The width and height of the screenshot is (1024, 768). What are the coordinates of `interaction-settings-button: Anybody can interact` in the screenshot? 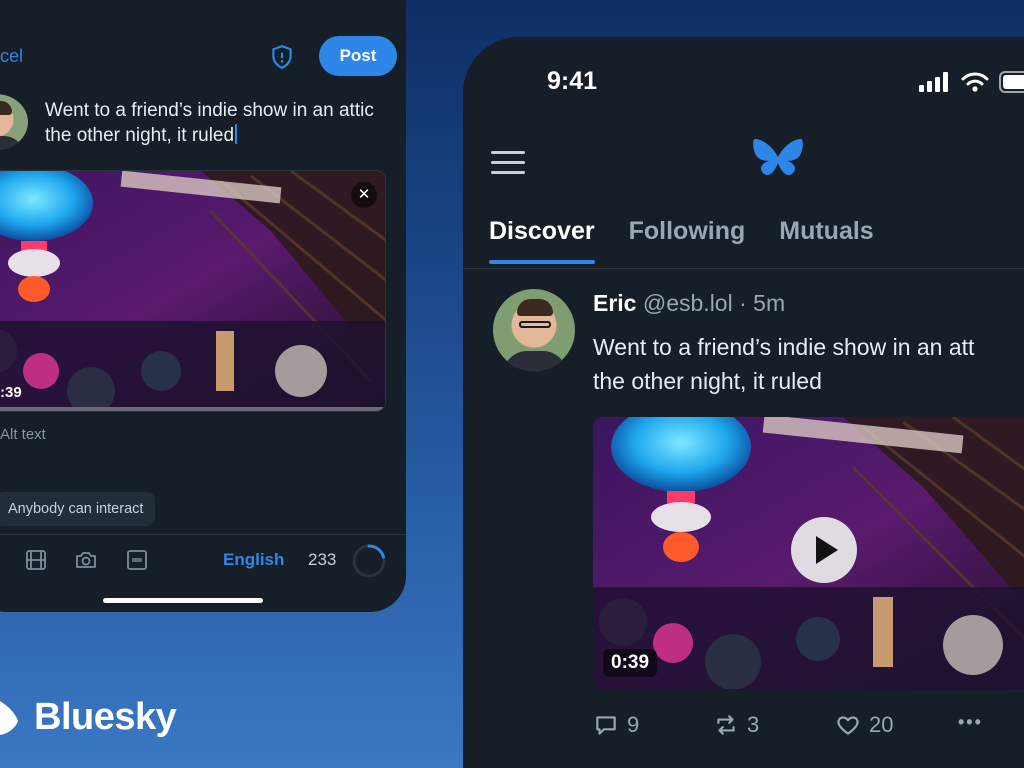 It's located at (78, 509).